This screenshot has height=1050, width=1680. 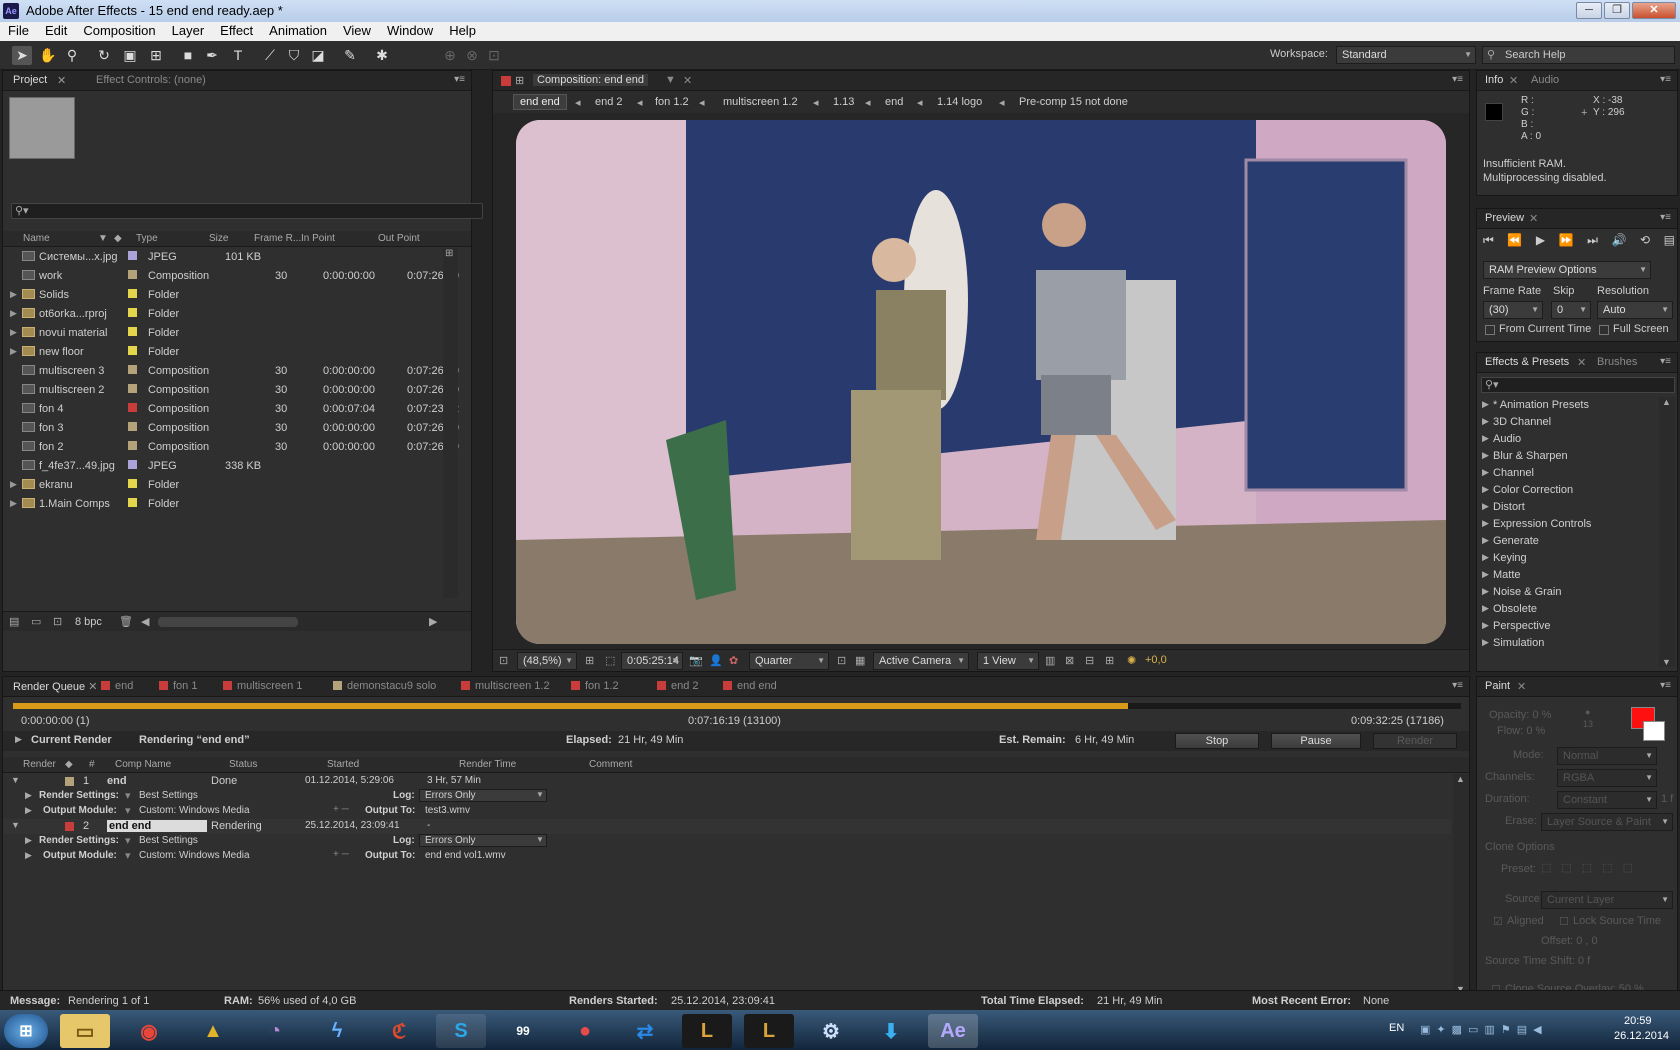 What do you see at coordinates (1578, 385) in the screenshot?
I see `effects-search-input: ⚲▾` at bounding box center [1578, 385].